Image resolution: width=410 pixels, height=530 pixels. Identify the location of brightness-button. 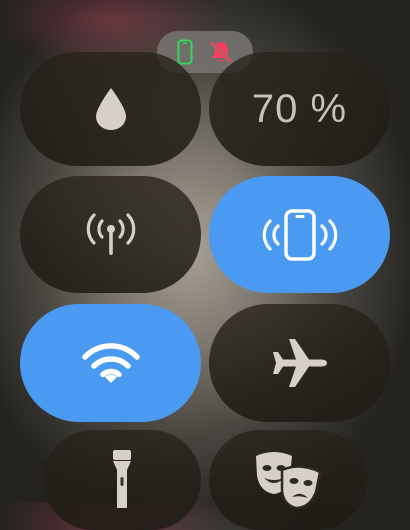
(110, 109).